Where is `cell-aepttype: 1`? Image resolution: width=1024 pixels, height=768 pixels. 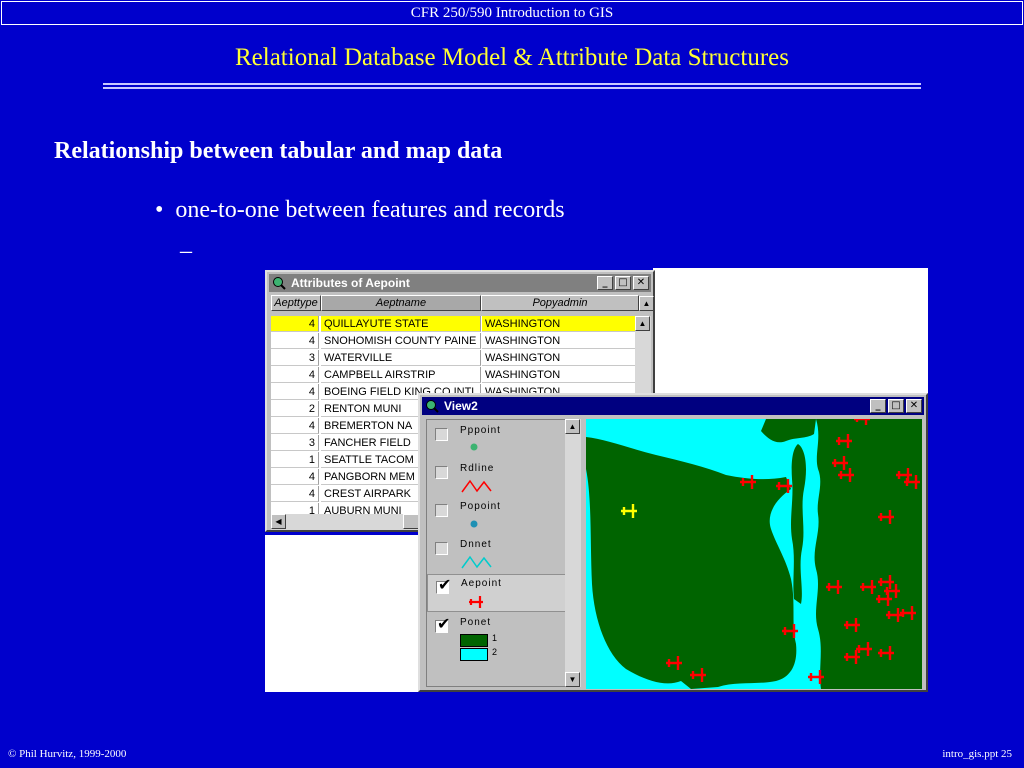
cell-aepttype: 1 is located at coordinates (295, 460).